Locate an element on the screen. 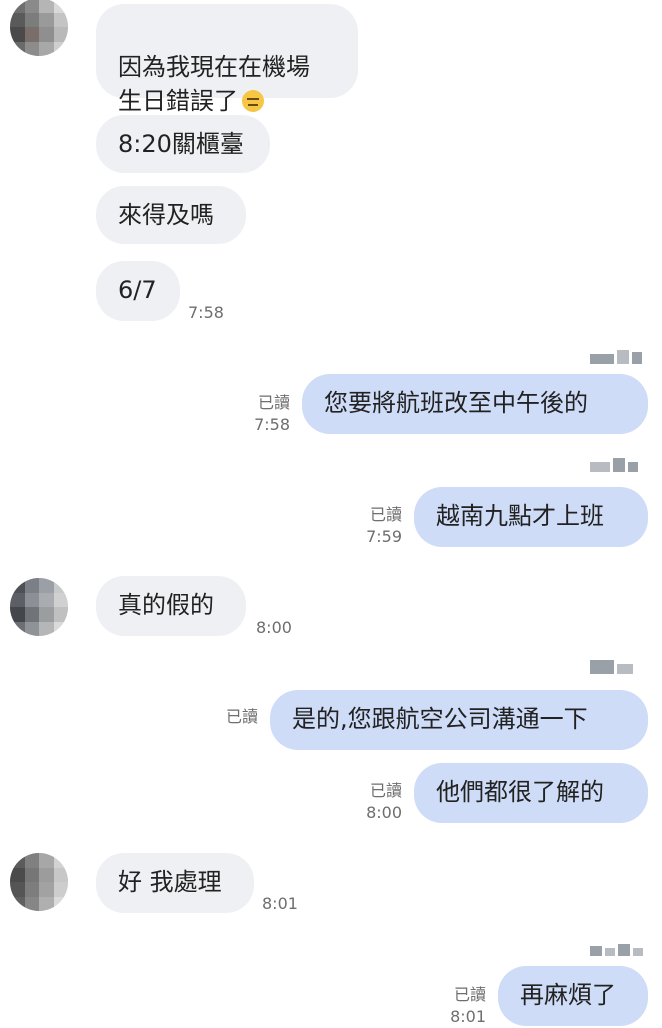  message-bubble: 好 我處理 is located at coordinates (175, 883).